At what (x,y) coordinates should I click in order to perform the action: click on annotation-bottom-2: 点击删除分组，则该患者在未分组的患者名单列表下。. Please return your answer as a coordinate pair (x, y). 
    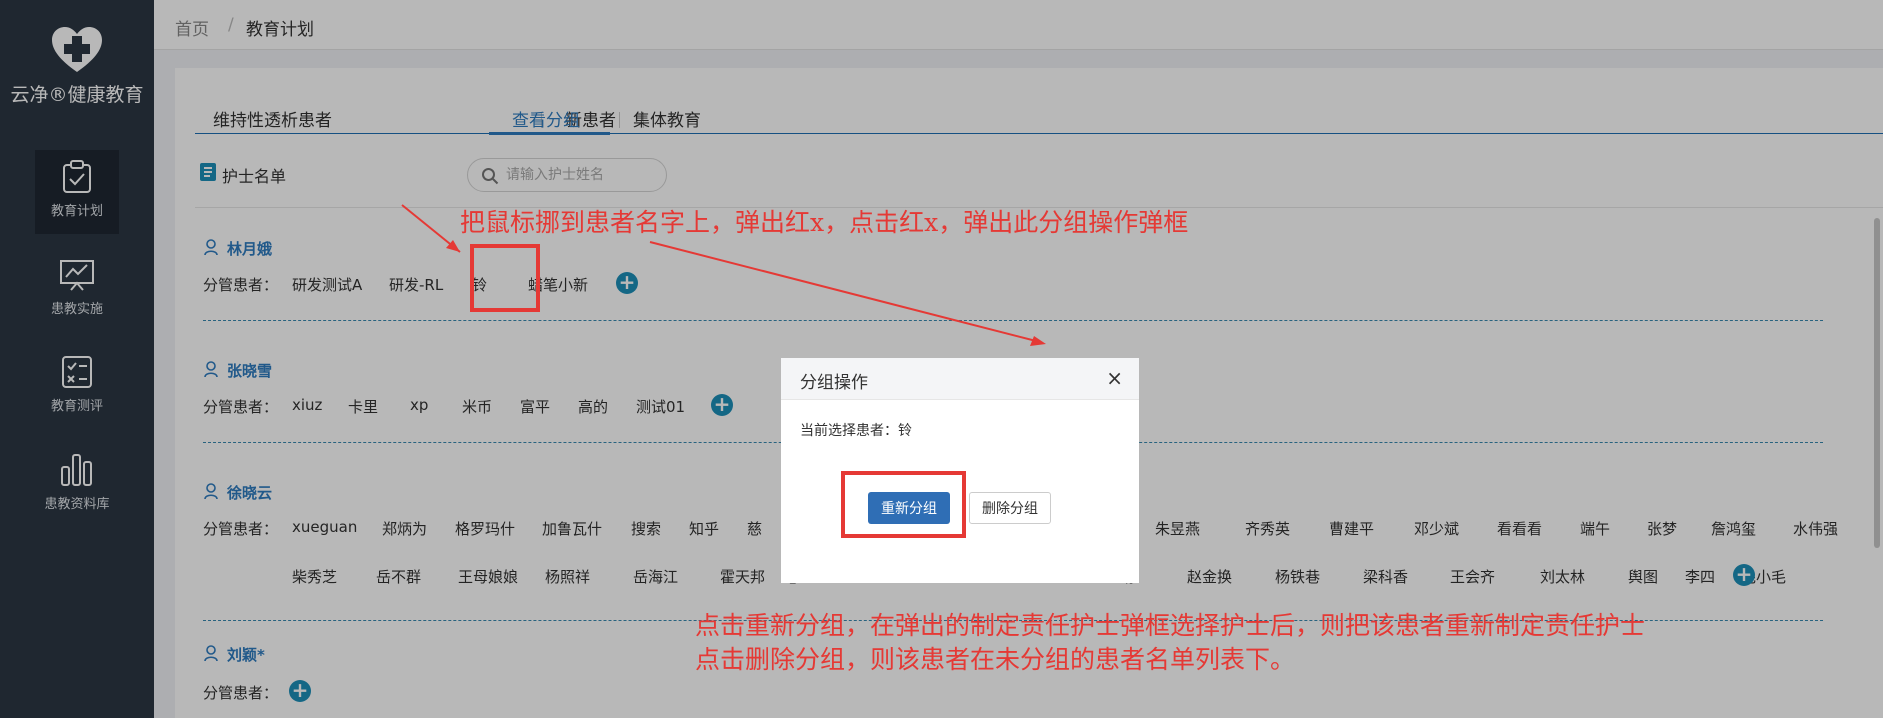
    Looking at the image, I should click on (995, 659).